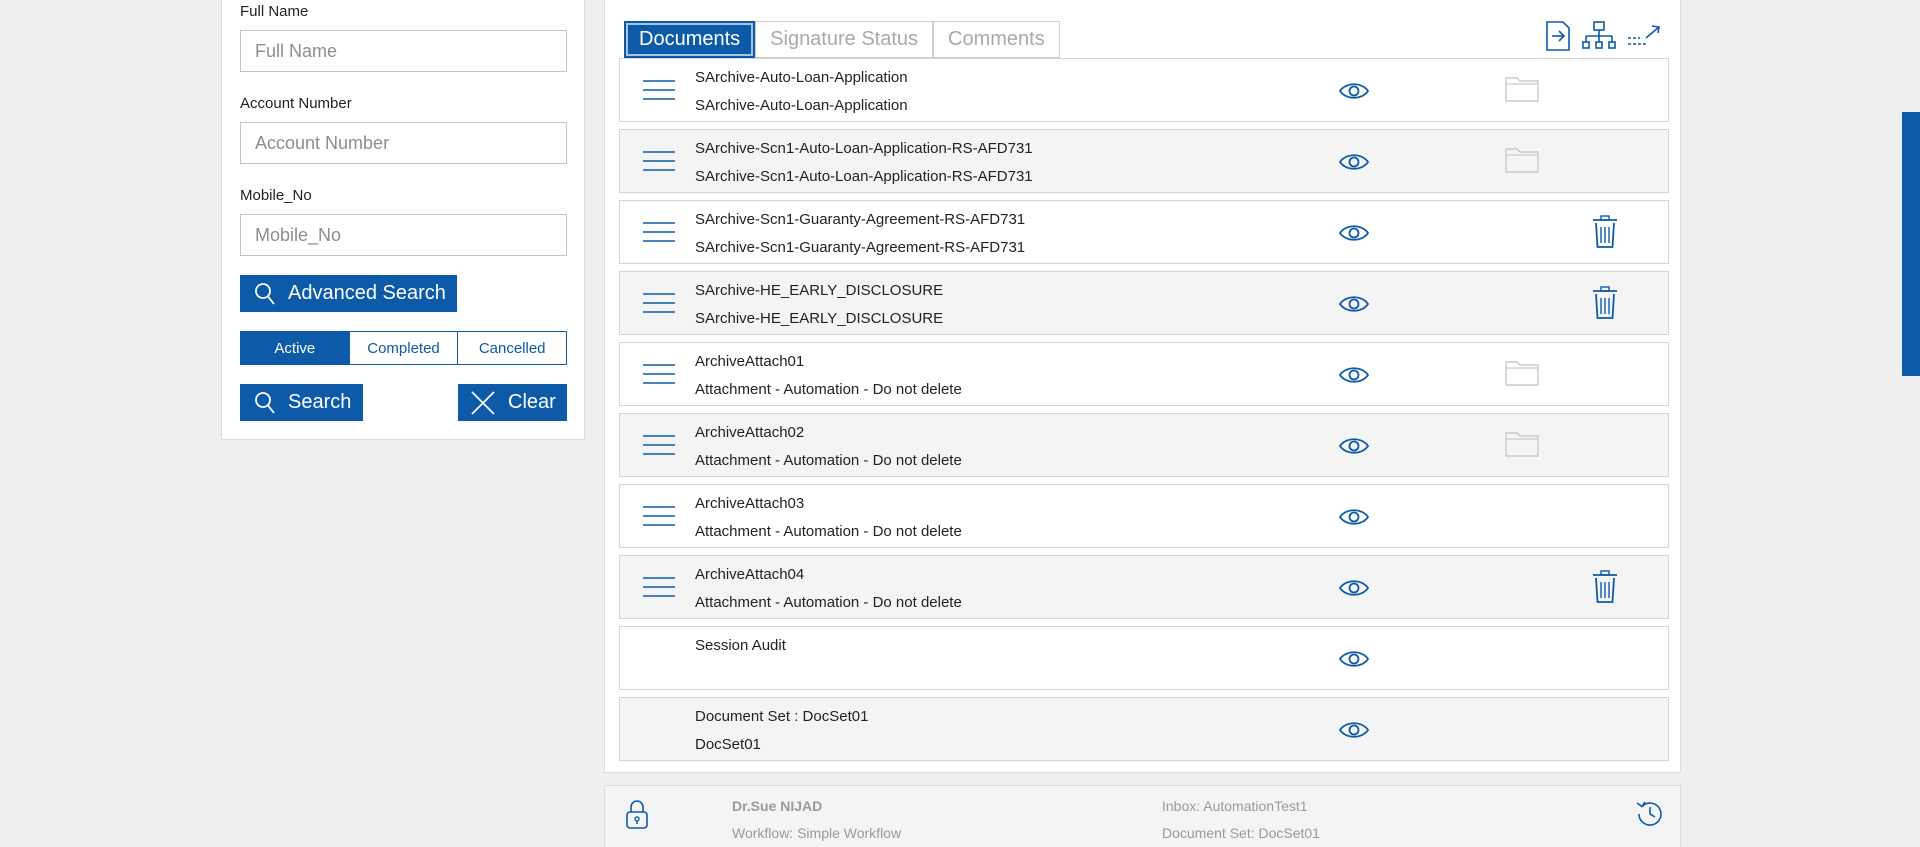  I want to click on mobile-no-input, so click(403, 235).